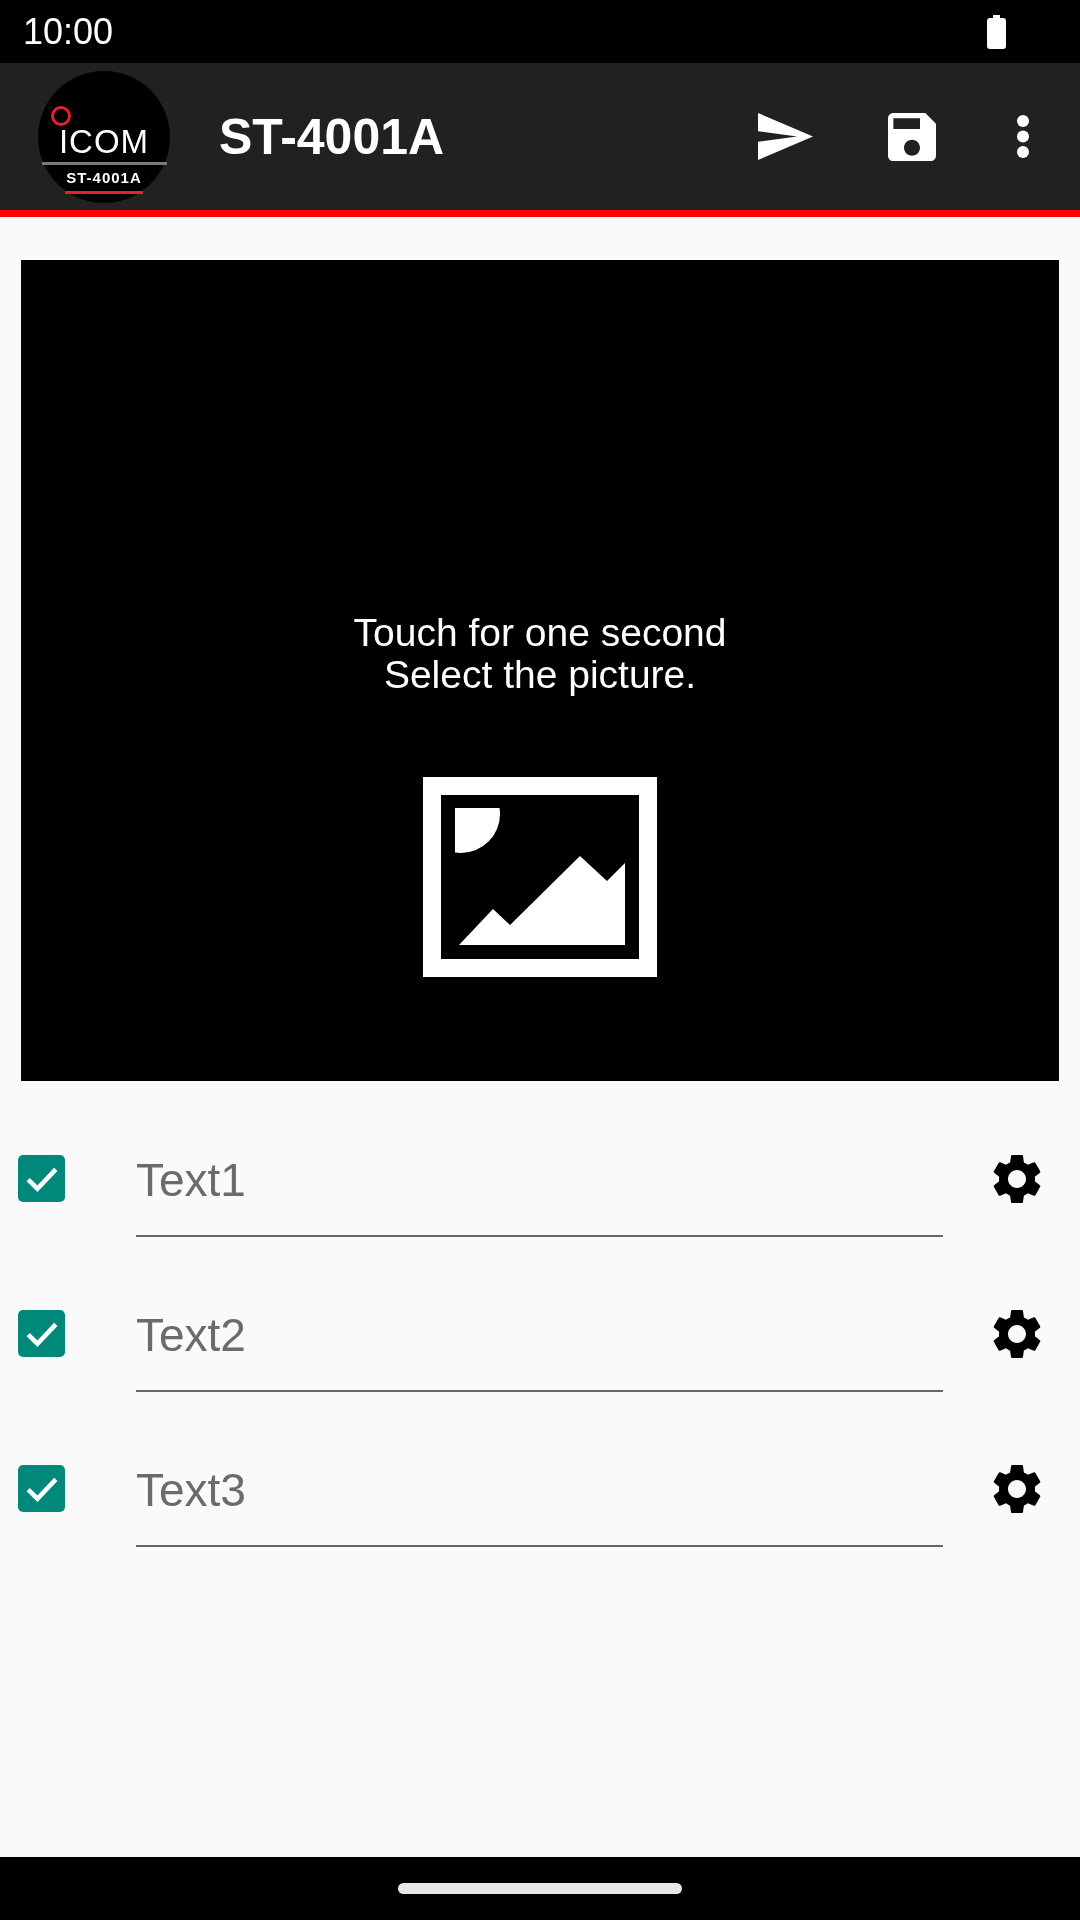 This screenshot has height=1920, width=1080. Describe the element at coordinates (540, 654) in the screenshot. I see `instruction-text: Touch for one second Select the picture.` at that location.